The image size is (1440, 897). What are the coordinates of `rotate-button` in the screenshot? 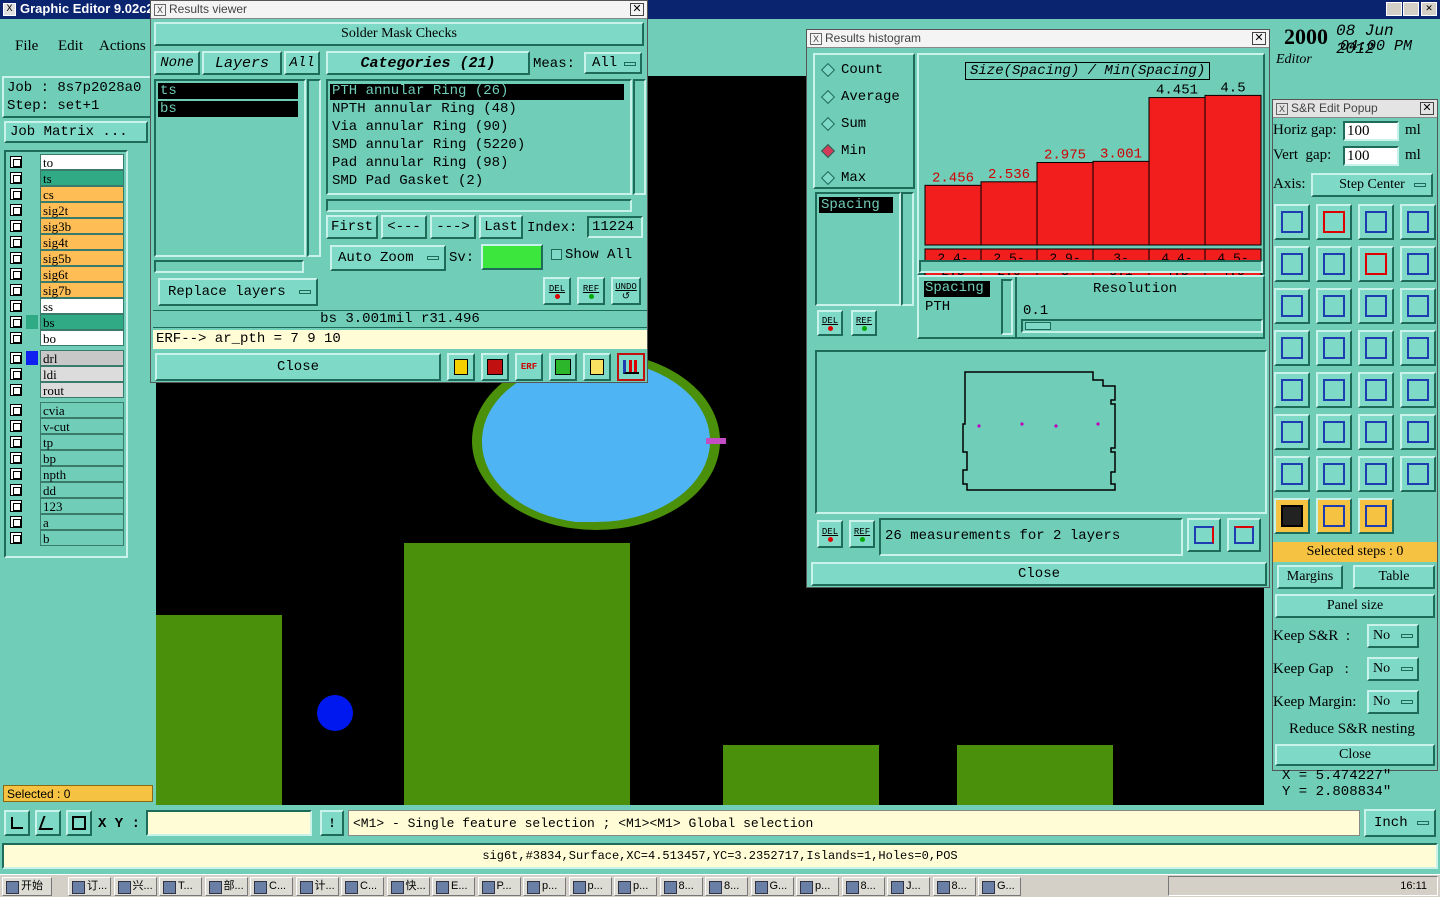 It's located at (1418, 306).